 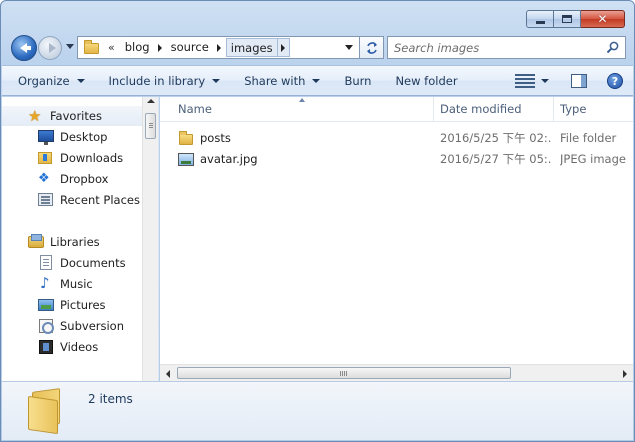 I want to click on nav-item-music: ♪ Music, so click(x=47, y=284).